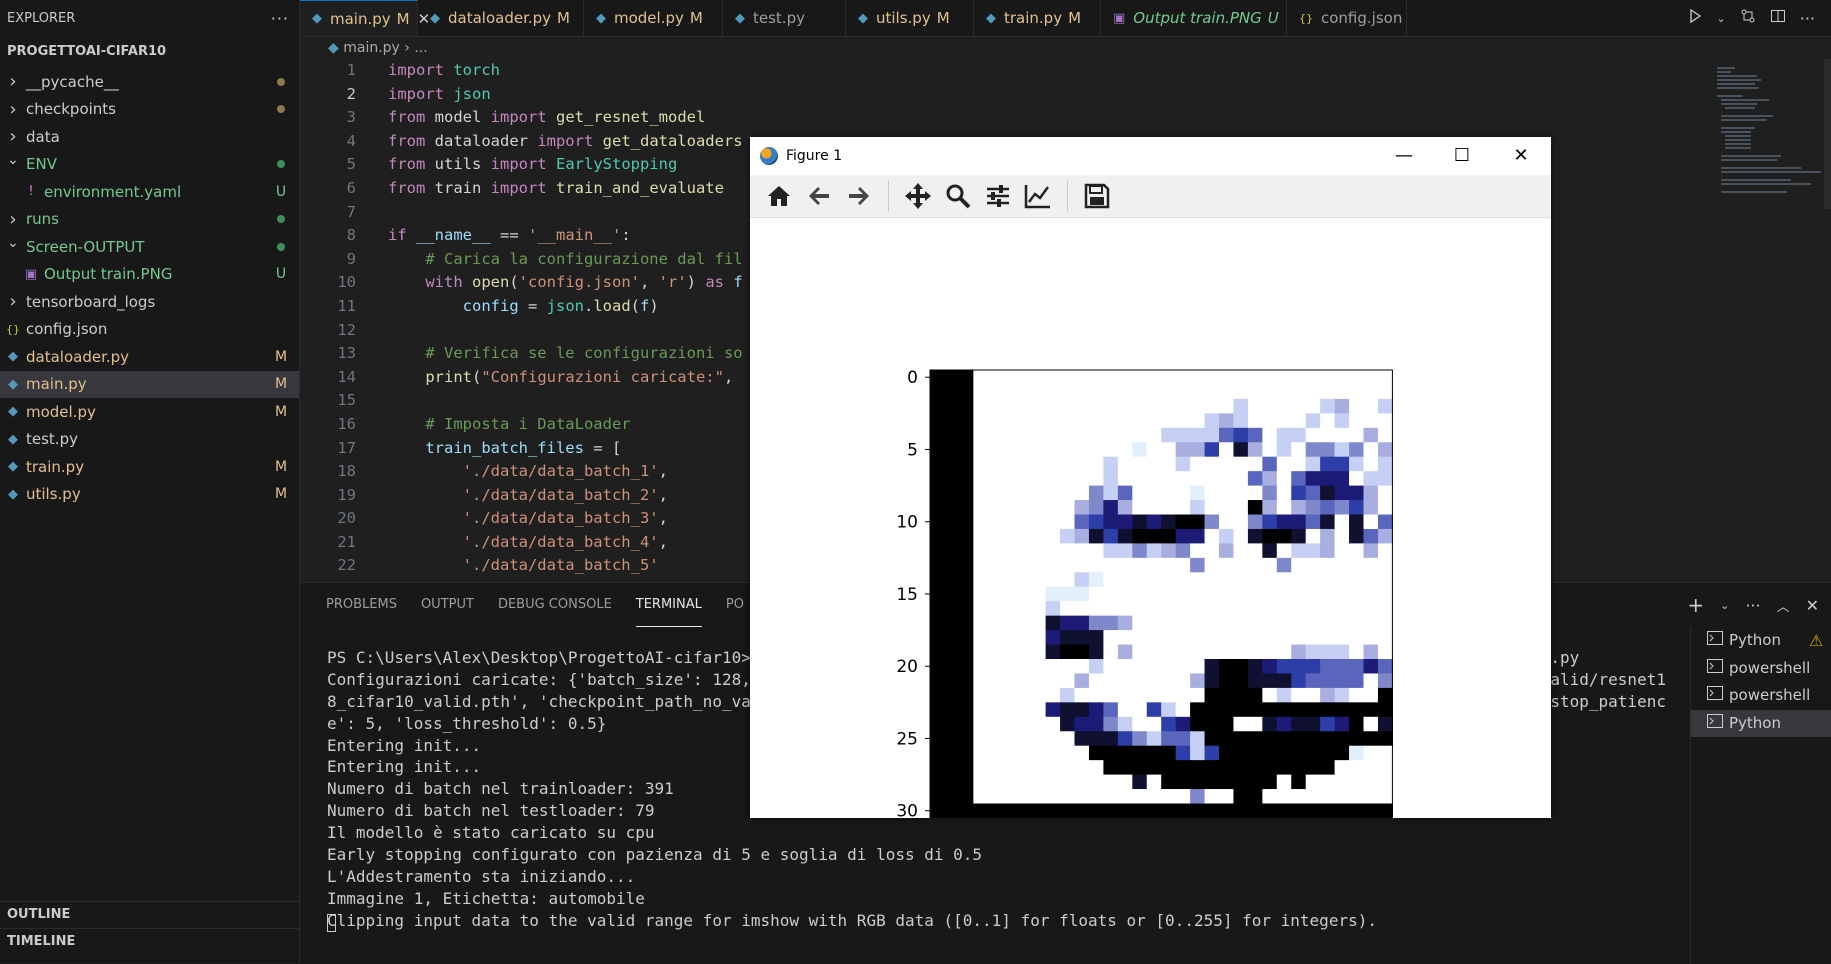  I want to click on tree-file: ◆main.pyM, so click(149, 385).